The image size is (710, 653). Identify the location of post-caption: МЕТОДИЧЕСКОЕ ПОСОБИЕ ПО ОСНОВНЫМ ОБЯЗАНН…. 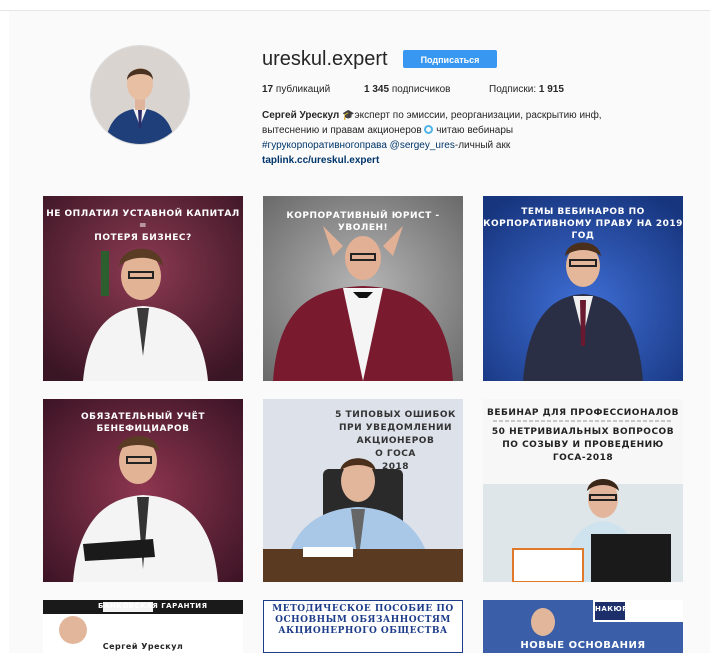
(363, 620).